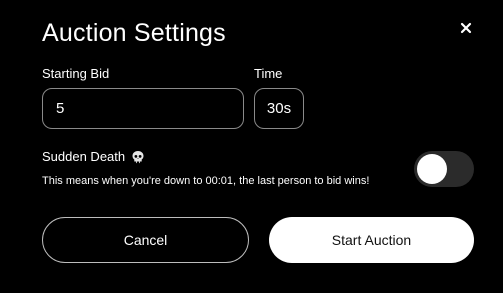 The height and width of the screenshot is (293, 503). Describe the element at coordinates (268, 73) in the screenshot. I see `time-label: Time` at that location.